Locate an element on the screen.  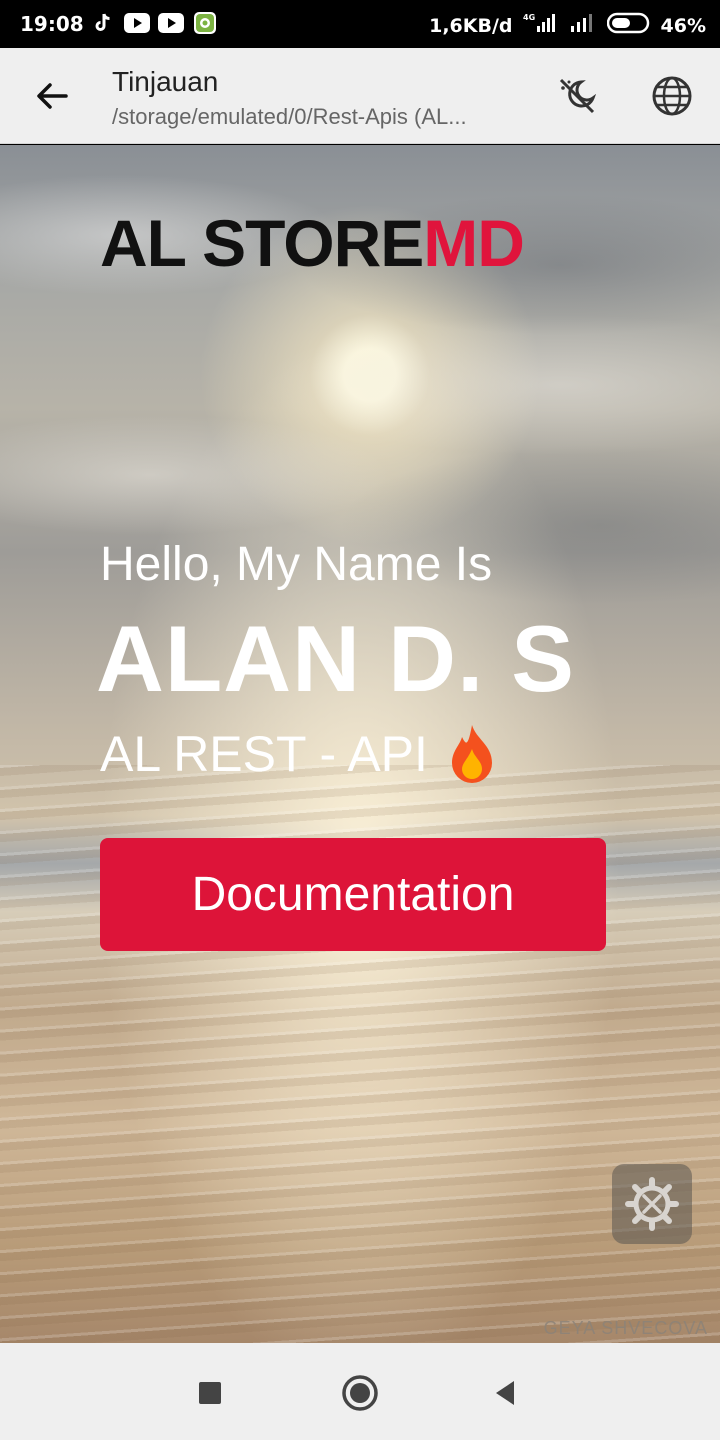
documentation-button: Documentation is located at coordinates (353, 894).